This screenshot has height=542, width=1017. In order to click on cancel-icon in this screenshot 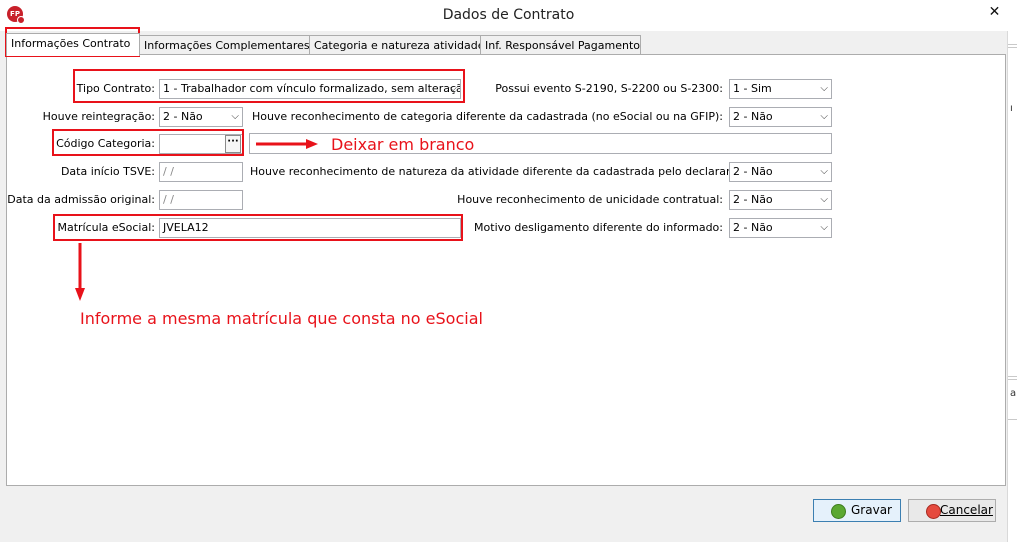, I will do `click(933, 511)`.